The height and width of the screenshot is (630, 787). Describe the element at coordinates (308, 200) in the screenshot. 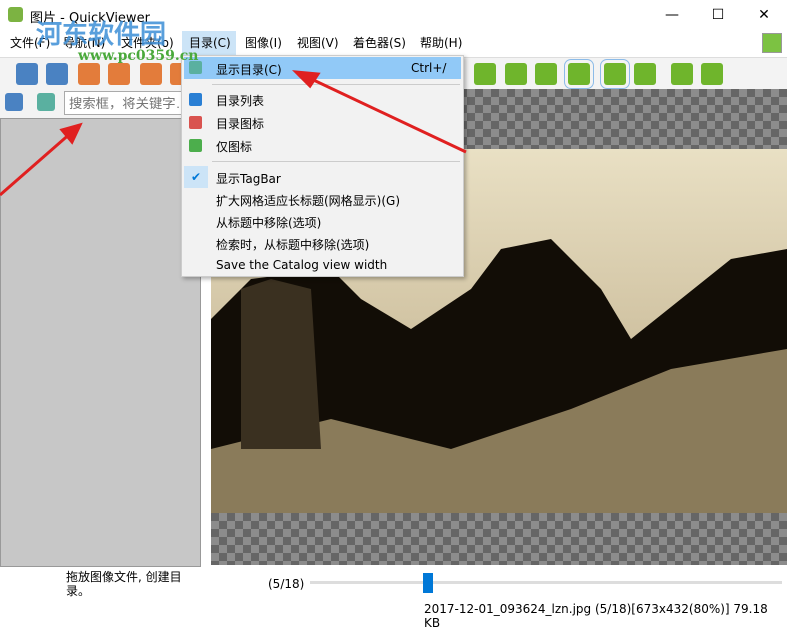

I see `menu-item-expand-grid: 扩大网格适应长标题(网格显示)(G)` at that location.